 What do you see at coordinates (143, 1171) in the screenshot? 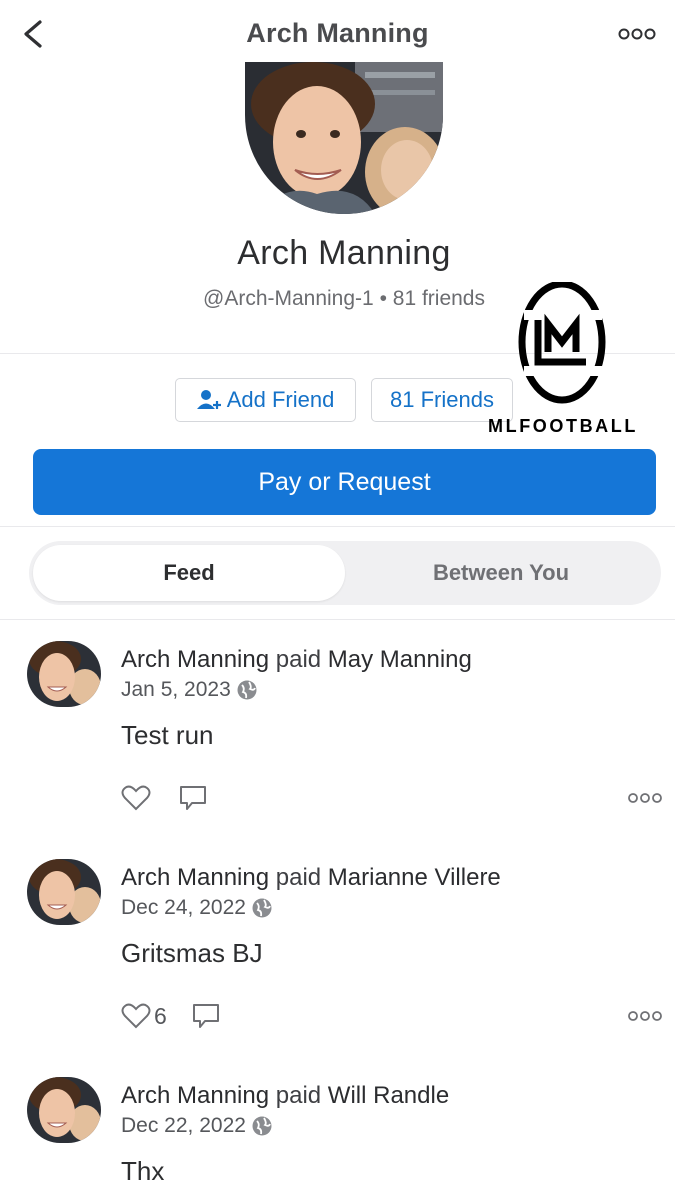
I see `transaction-note: Thx` at bounding box center [143, 1171].